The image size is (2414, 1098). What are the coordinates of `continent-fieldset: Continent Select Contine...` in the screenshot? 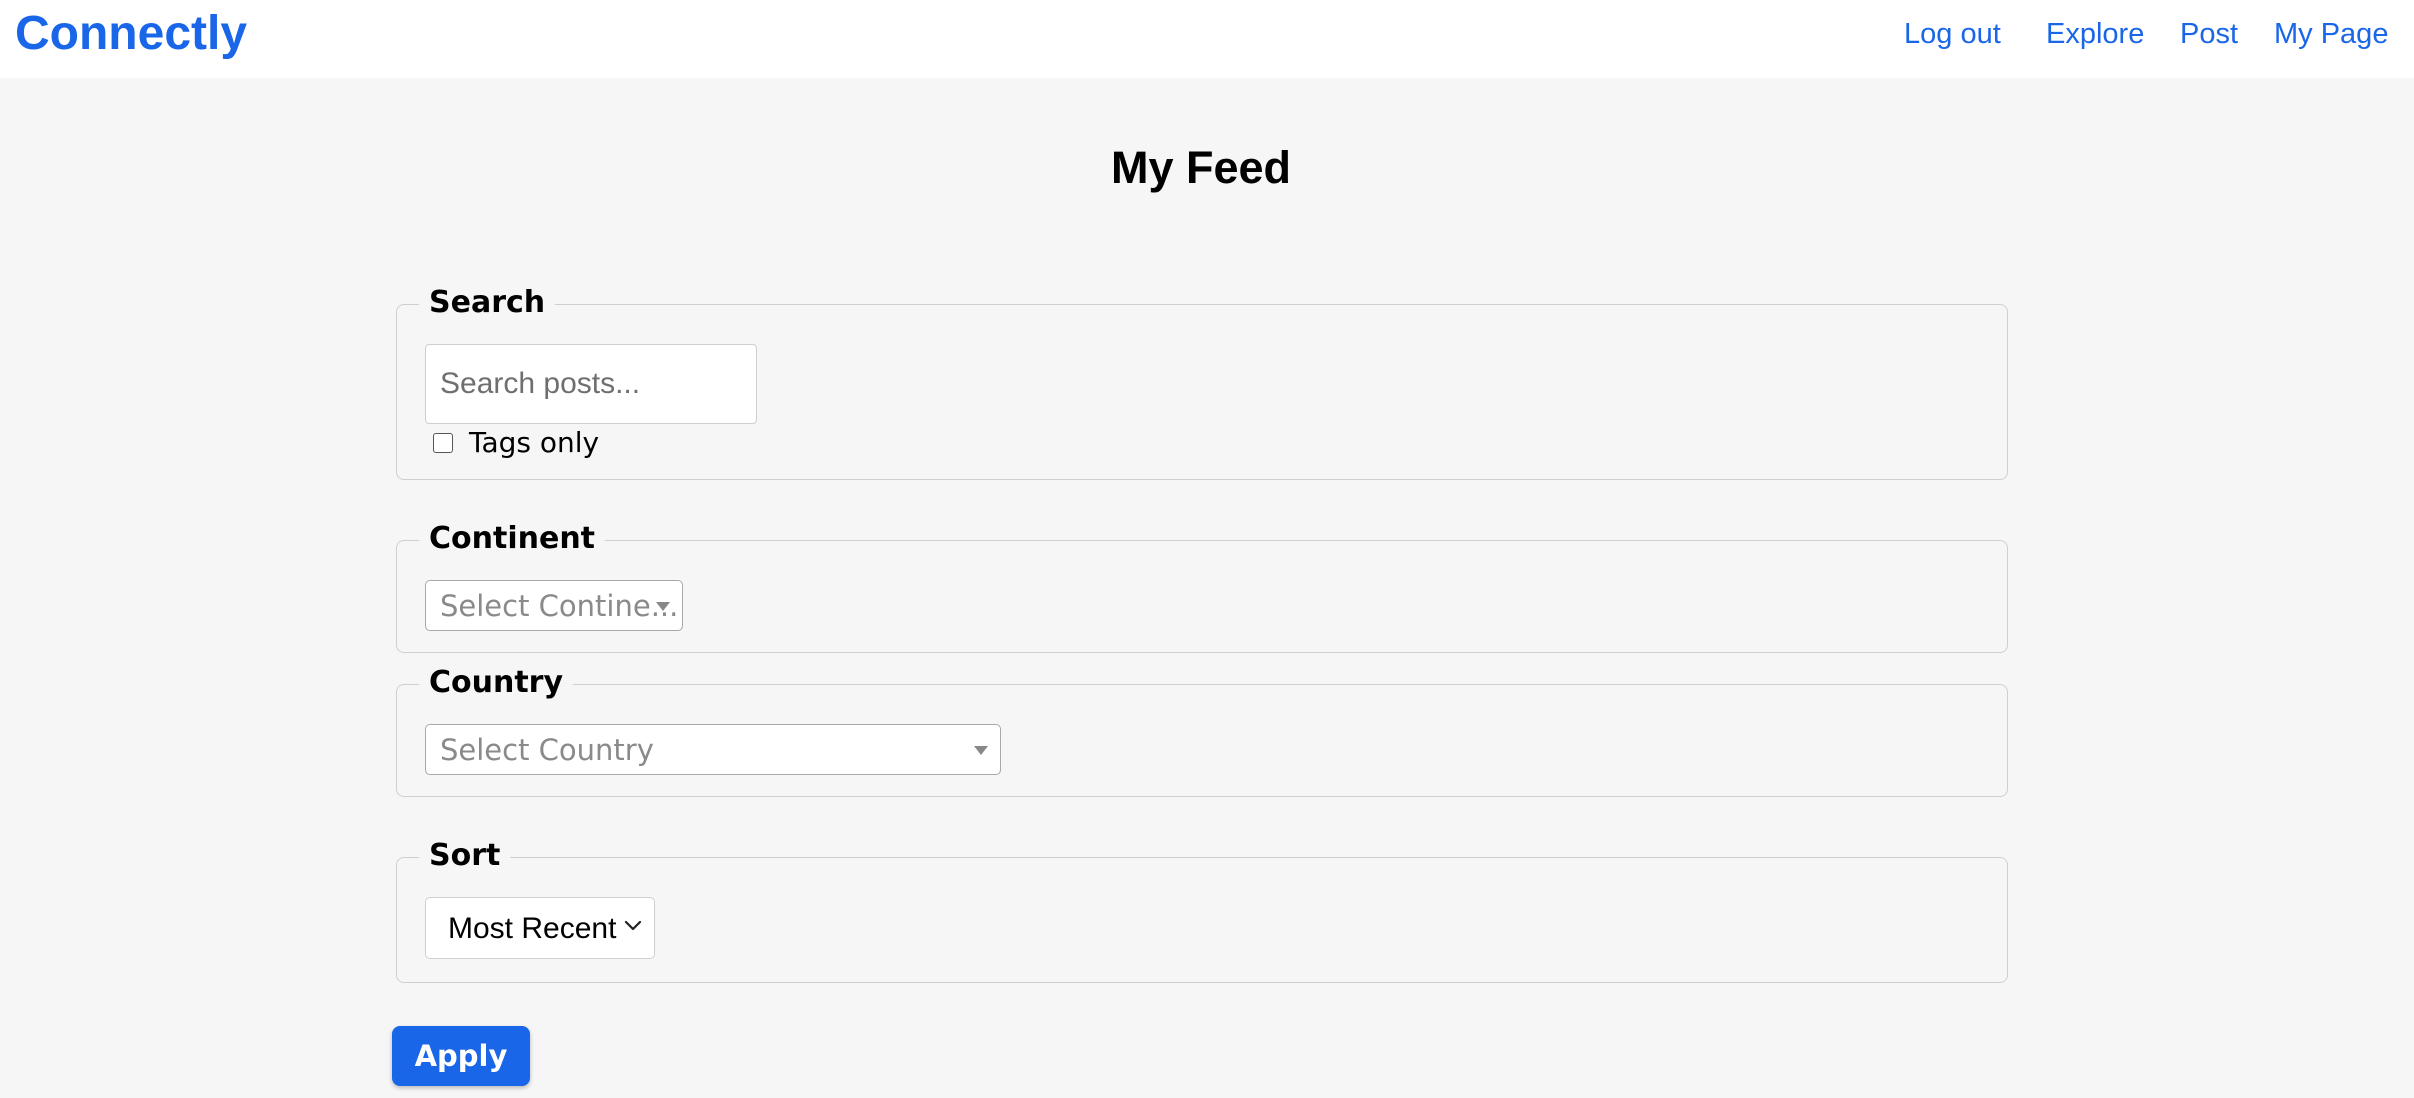 It's located at (1202, 586).